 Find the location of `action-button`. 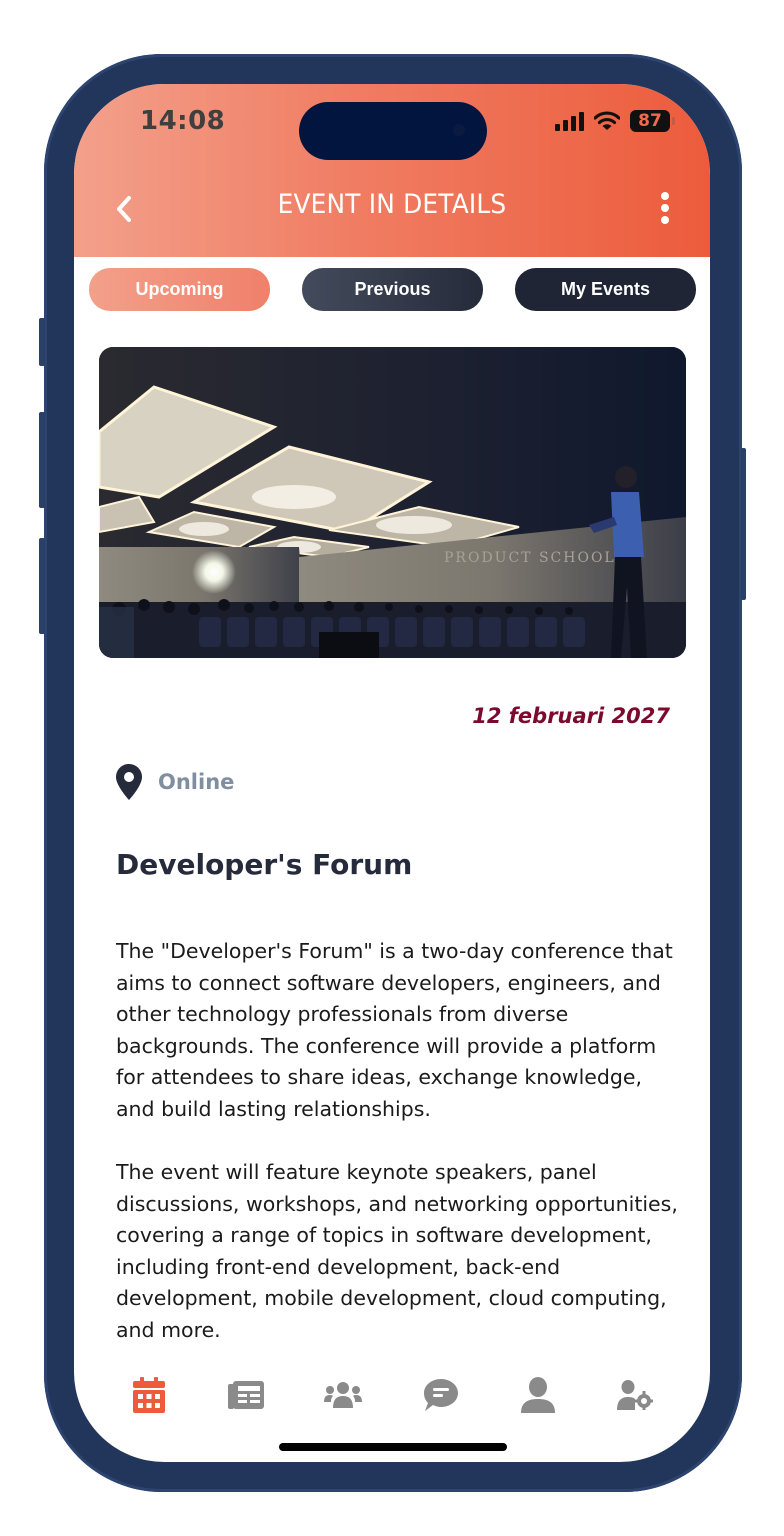

action-button is located at coordinates (42, 342).